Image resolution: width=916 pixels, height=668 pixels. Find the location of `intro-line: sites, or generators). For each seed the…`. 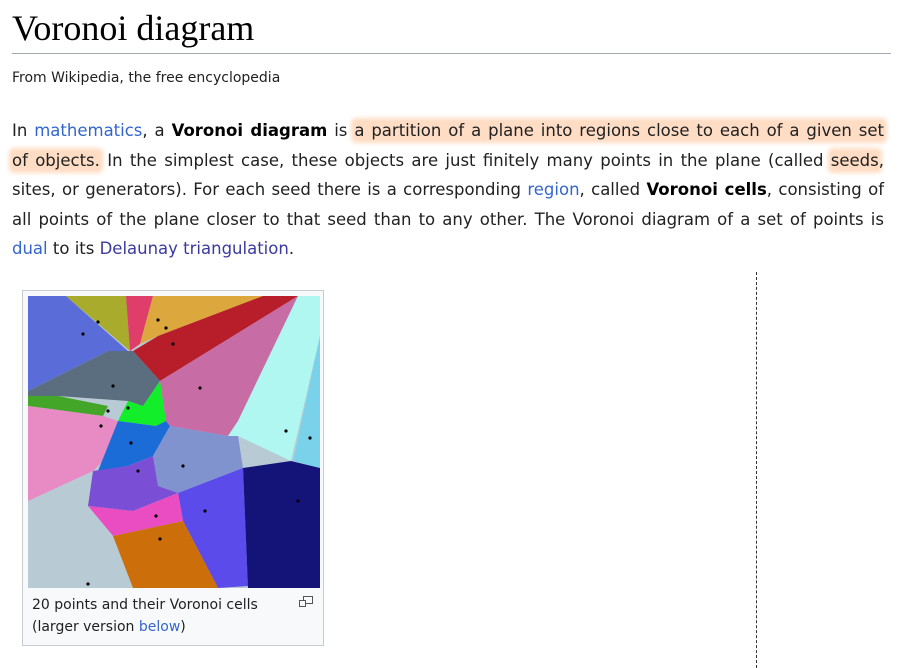

intro-line: sites, or generators). For each seed the… is located at coordinates (448, 190).